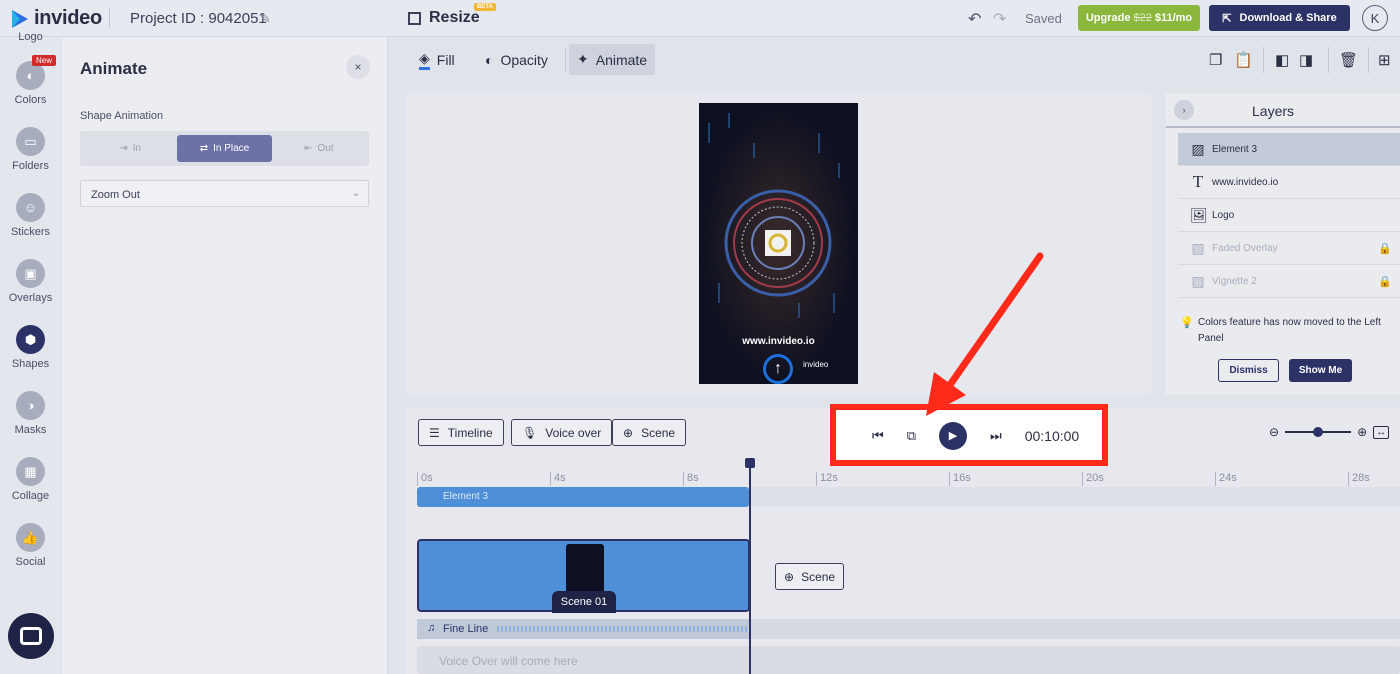 This screenshot has width=1400, height=674. What do you see at coordinates (985, 334) in the screenshot?
I see `annotation-arrow` at bounding box center [985, 334].